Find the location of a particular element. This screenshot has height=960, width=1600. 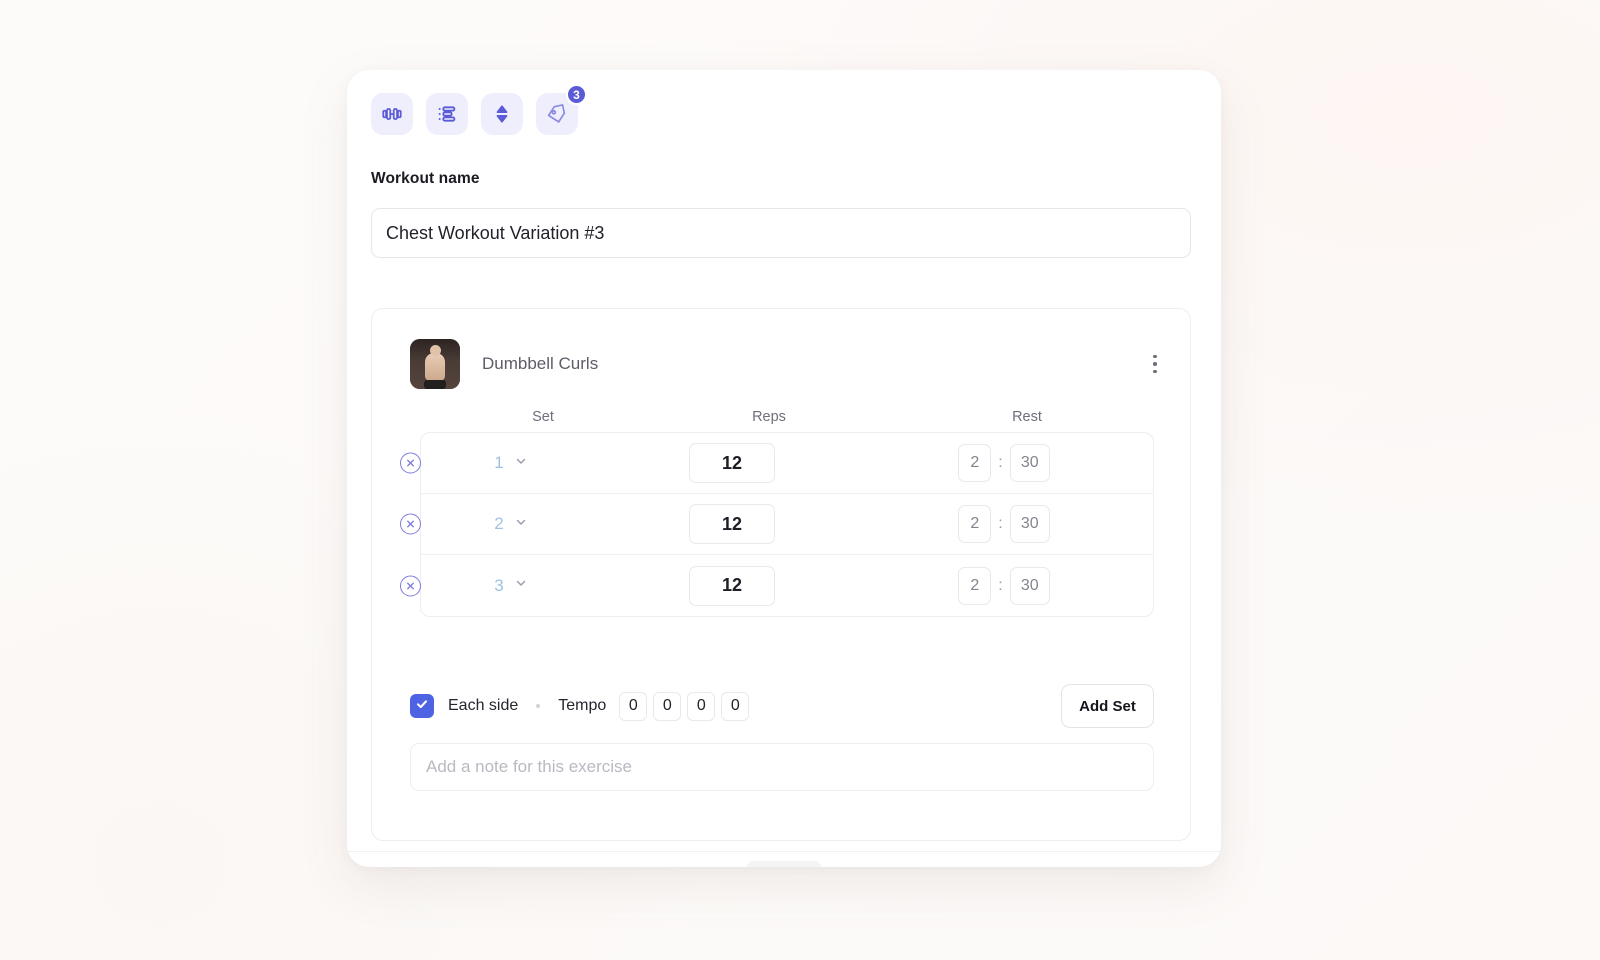

column-header-rest: Rest is located at coordinates (1027, 417).